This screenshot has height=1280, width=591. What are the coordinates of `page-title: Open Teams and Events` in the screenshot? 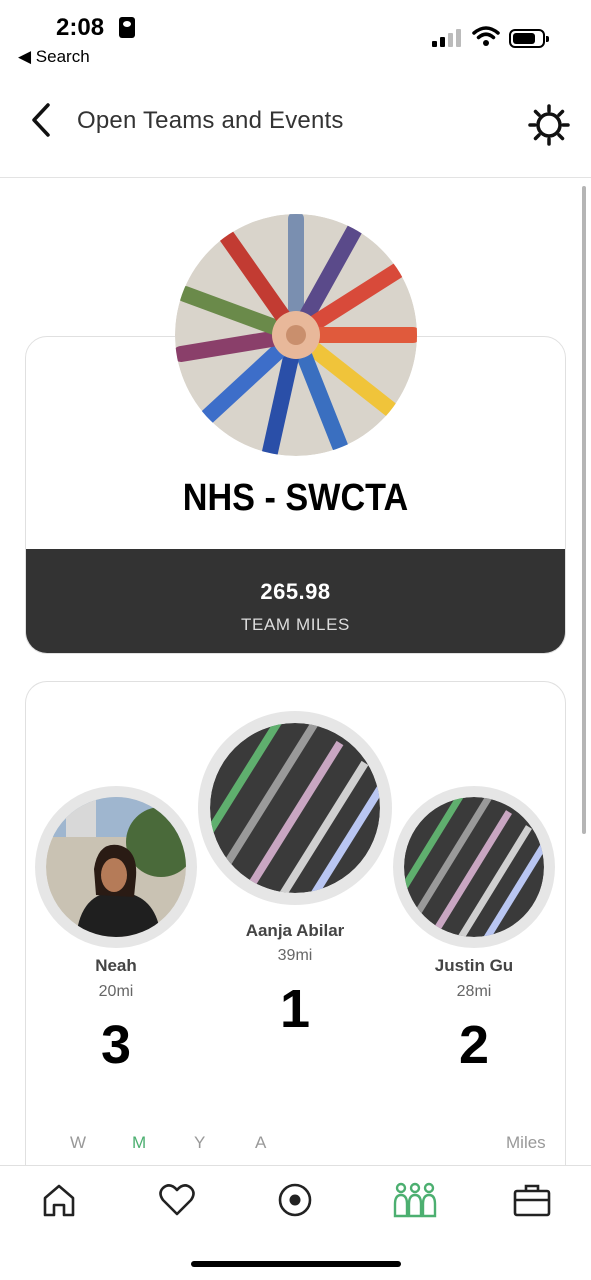 It's located at (210, 120).